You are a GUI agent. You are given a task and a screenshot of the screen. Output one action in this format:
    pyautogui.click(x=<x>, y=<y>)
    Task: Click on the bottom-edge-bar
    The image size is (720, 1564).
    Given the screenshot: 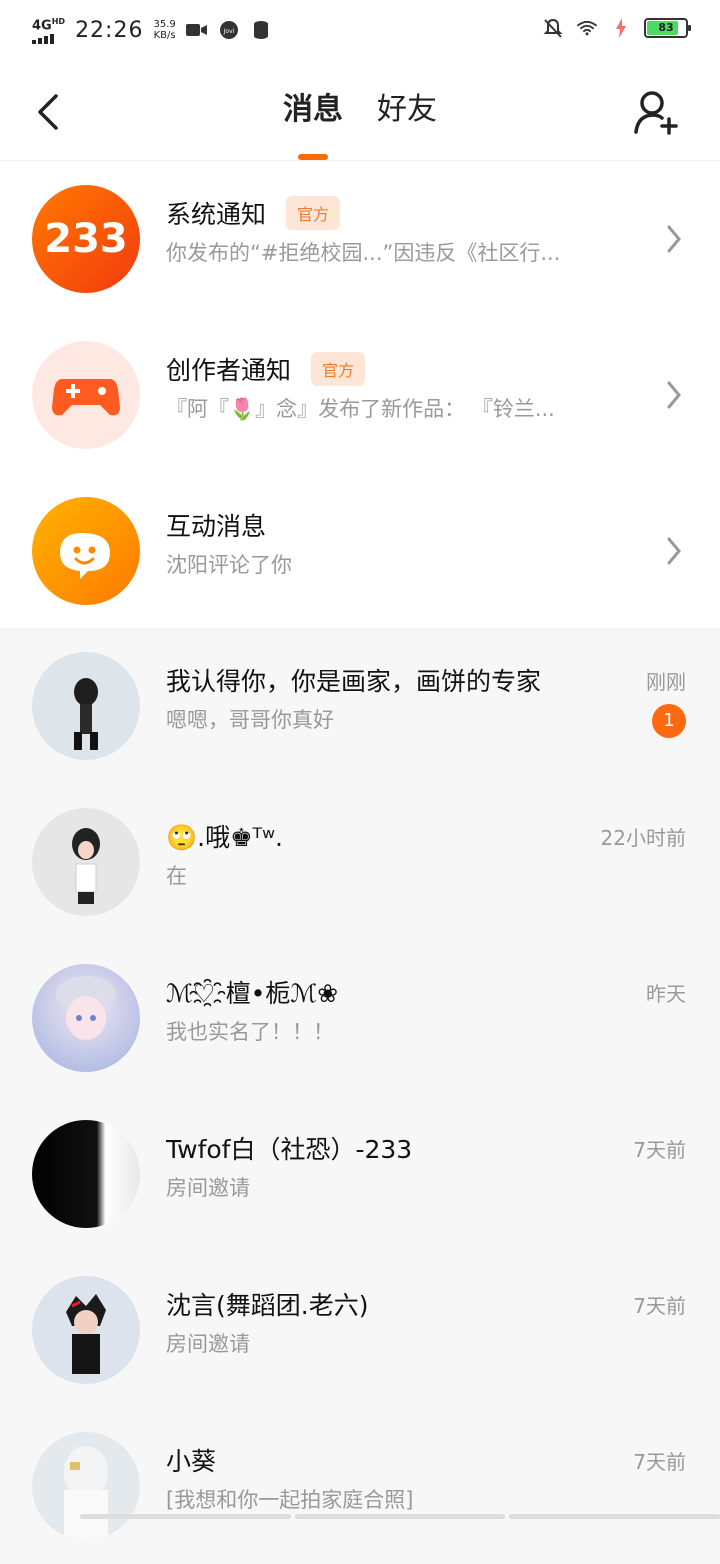 What is the action you would take?
    pyautogui.click(x=360, y=1517)
    